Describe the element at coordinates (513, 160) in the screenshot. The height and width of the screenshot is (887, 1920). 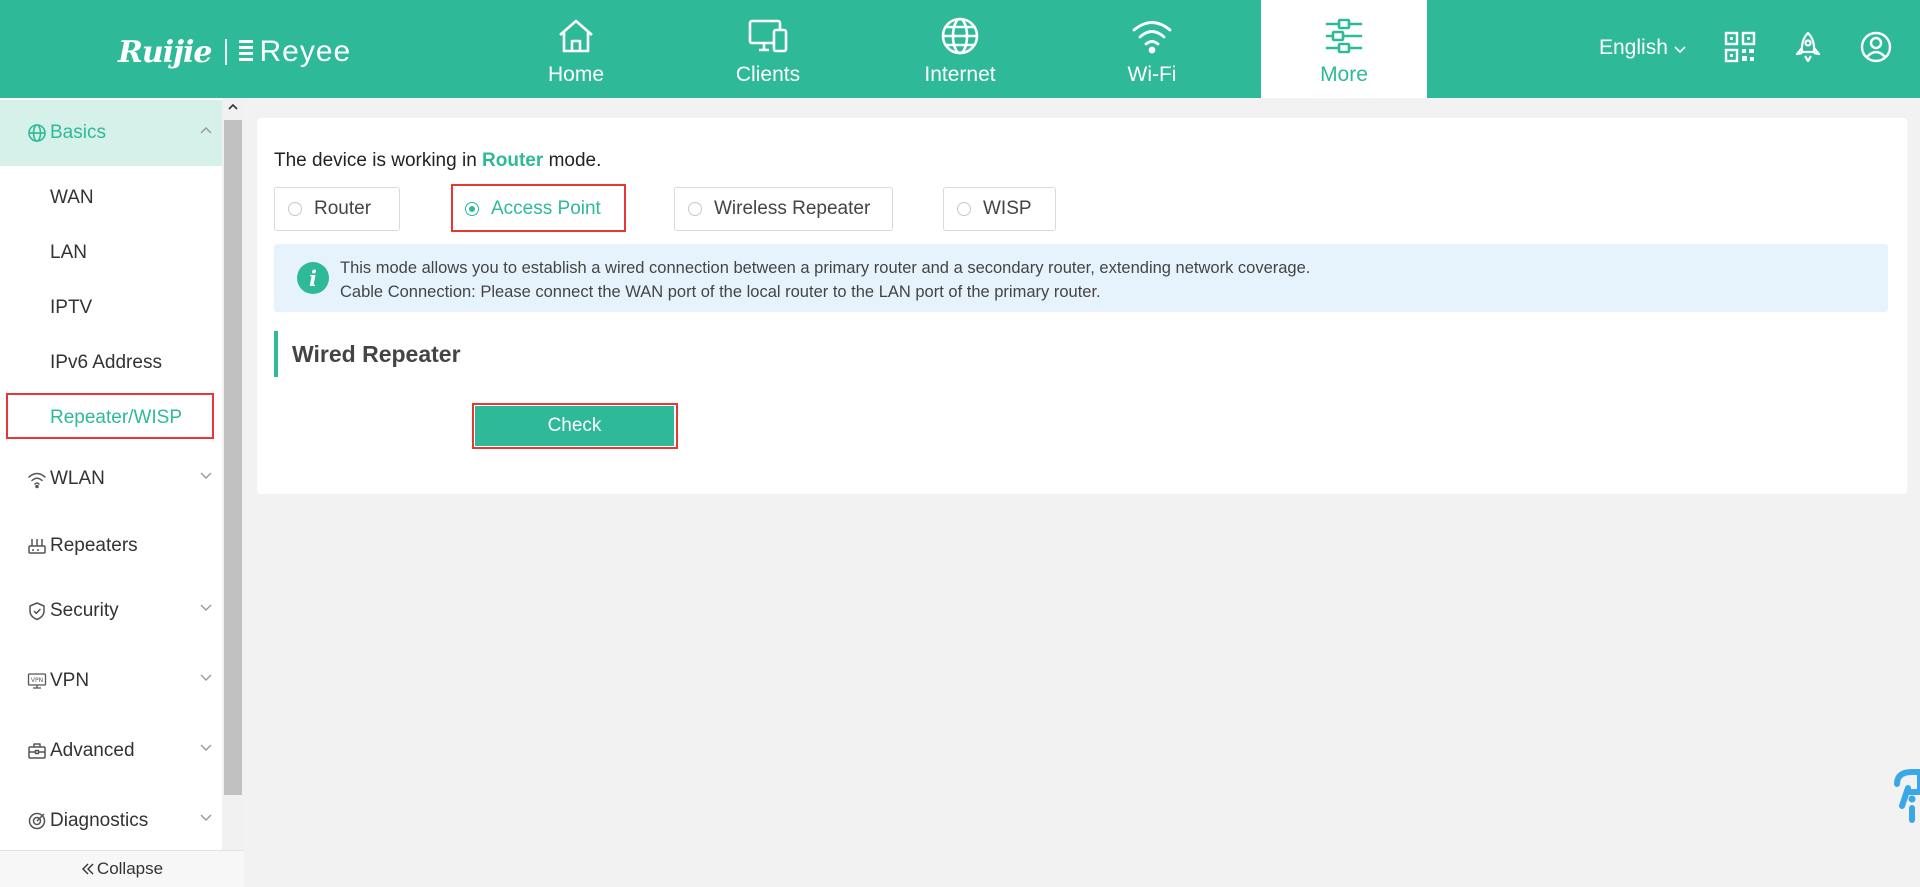
I see `status-mode: Router` at that location.